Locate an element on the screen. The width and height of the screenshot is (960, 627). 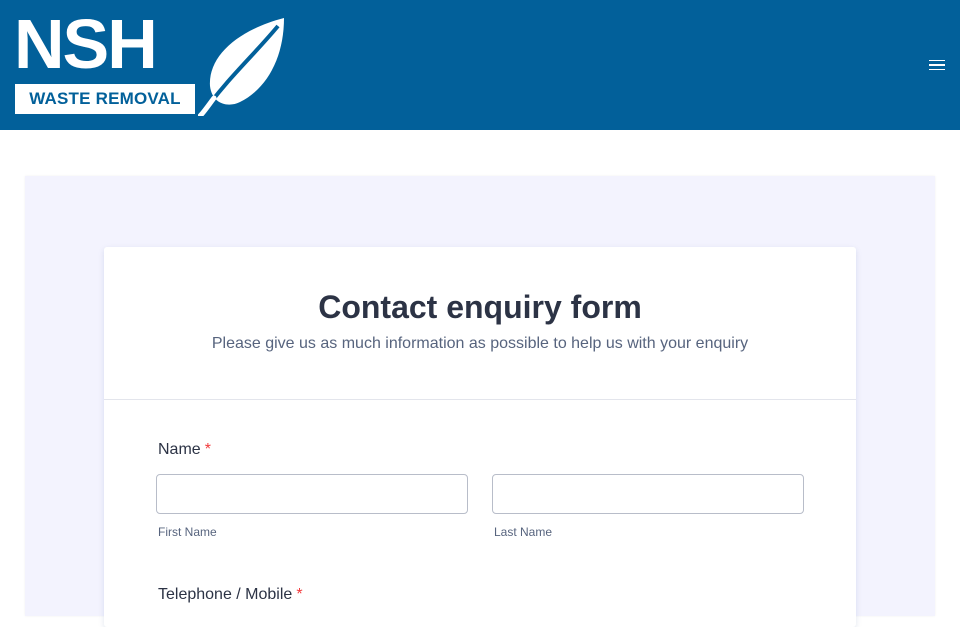
site-logo: NSH WASTE REMOVAL is located at coordinates (150, 61).